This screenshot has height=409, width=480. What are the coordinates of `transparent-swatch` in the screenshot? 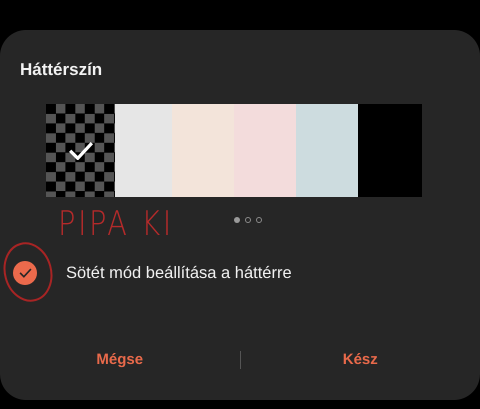 It's located at (80, 150).